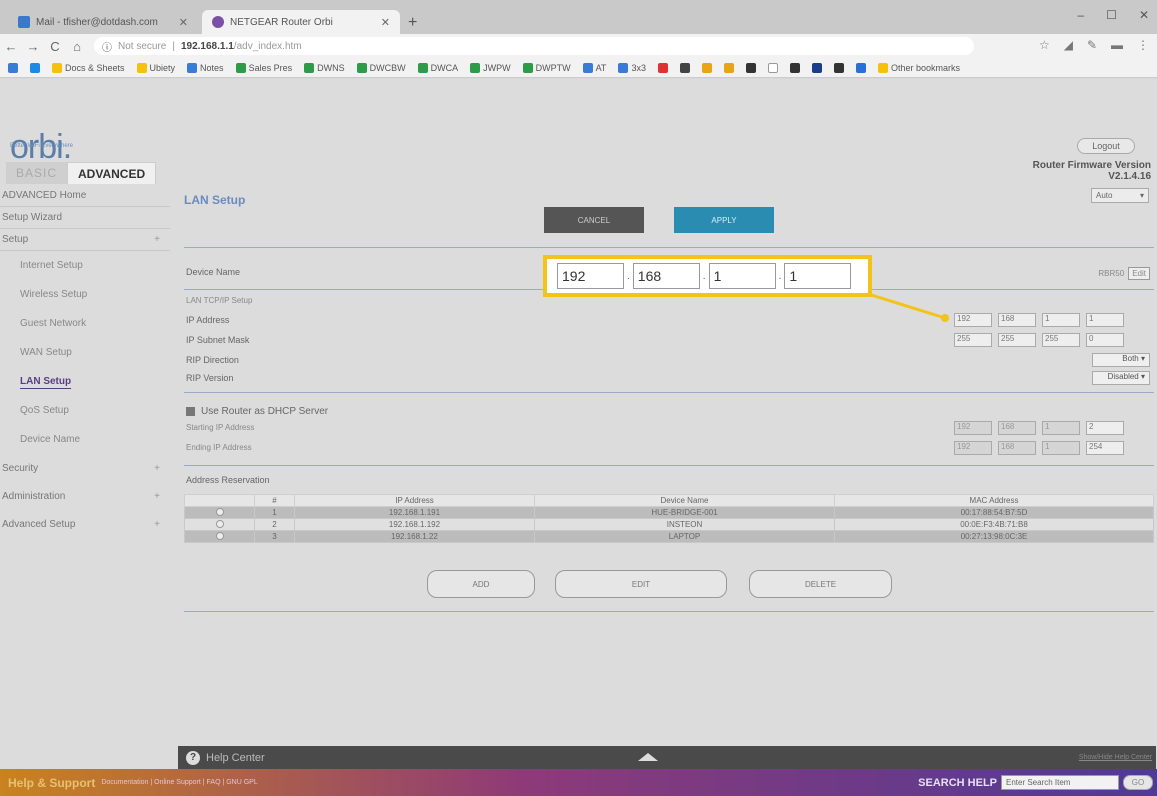 Image resolution: width=1157 pixels, height=796 pixels. I want to click on bookmark-item: Notes, so click(205, 67).